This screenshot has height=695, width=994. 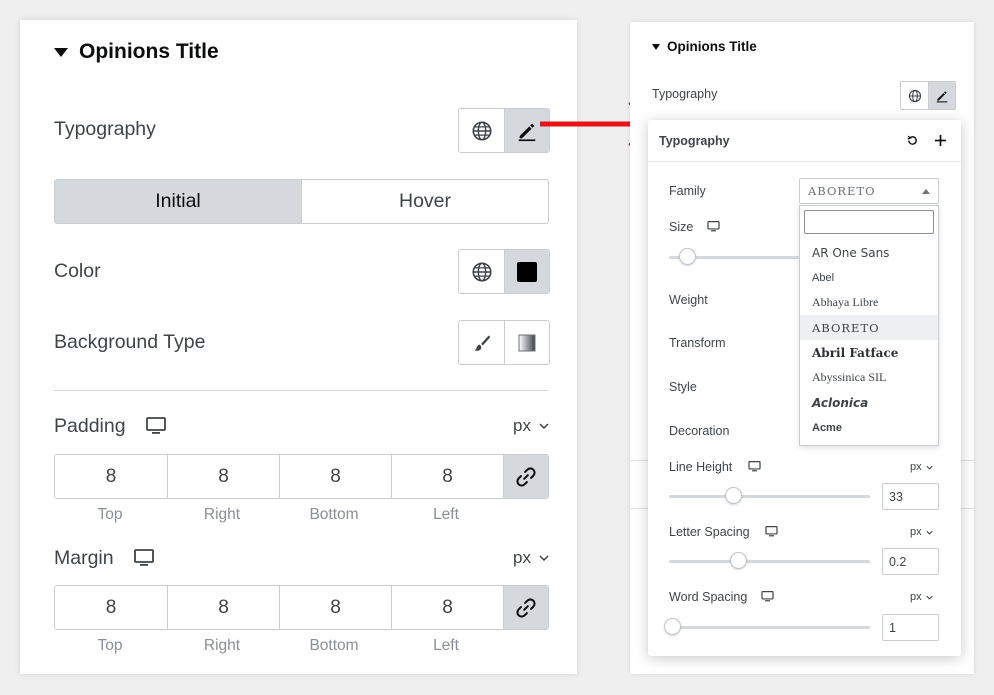 I want to click on typography-controls, so click(x=504, y=130).